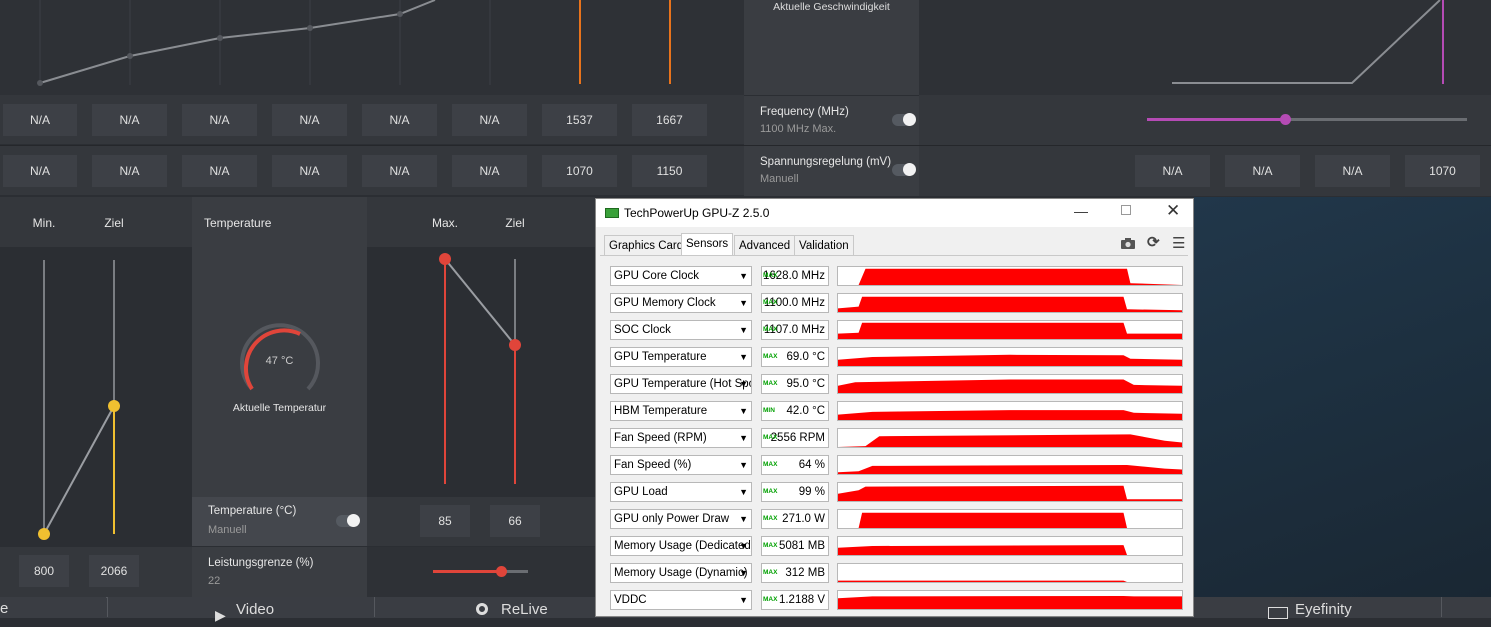  Describe the element at coordinates (897, 465) in the screenshot. I see `sensor-row: Fan Speed (%) ▼ MAX 64 %` at that location.